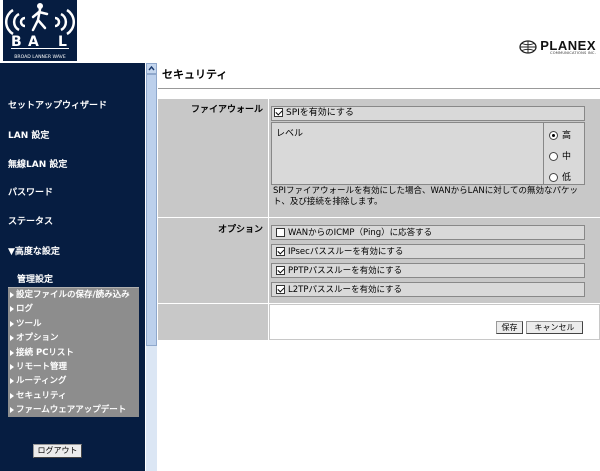  I want to click on submenu-item-connected-pc-list: 接続 PCリスト, so click(73, 353).